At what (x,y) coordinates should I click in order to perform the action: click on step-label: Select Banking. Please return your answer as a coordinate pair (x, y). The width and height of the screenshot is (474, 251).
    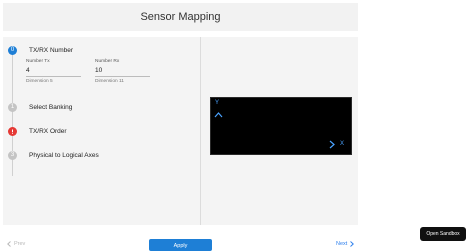
    Looking at the image, I should click on (51, 107).